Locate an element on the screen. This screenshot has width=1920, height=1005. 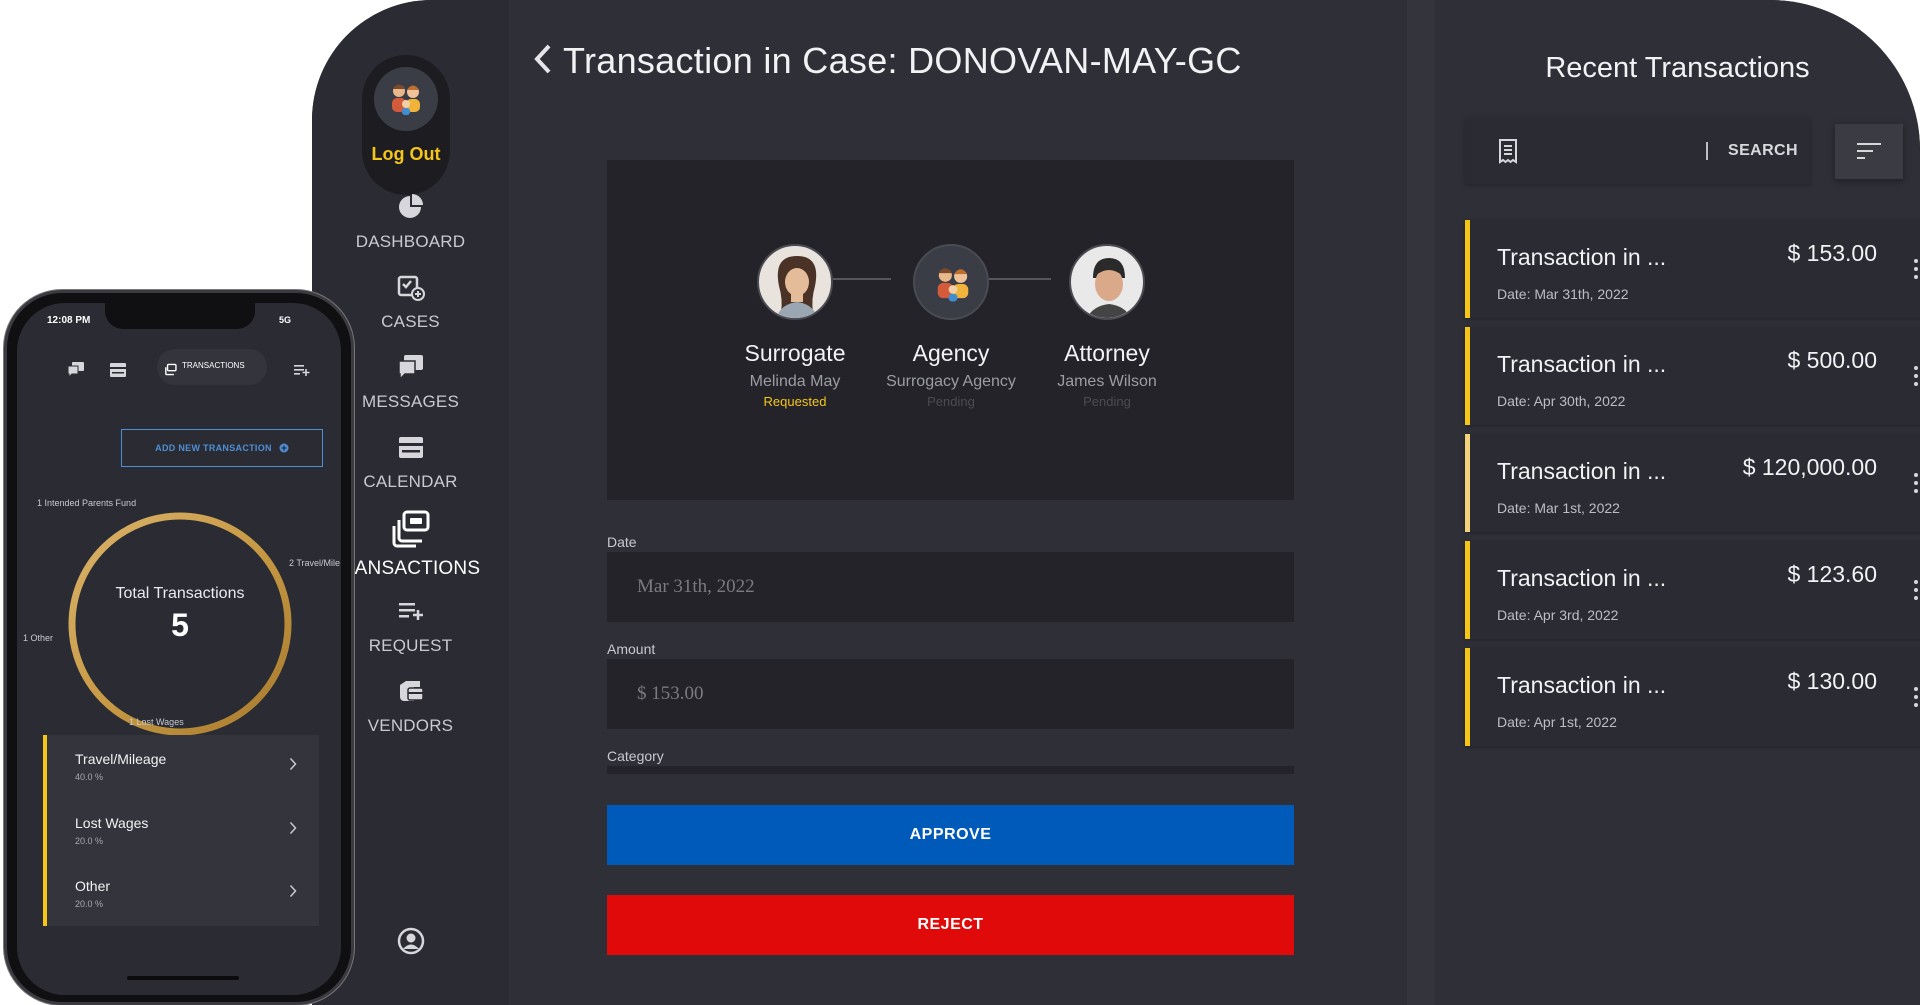
category-label: Category is located at coordinates (635, 756).